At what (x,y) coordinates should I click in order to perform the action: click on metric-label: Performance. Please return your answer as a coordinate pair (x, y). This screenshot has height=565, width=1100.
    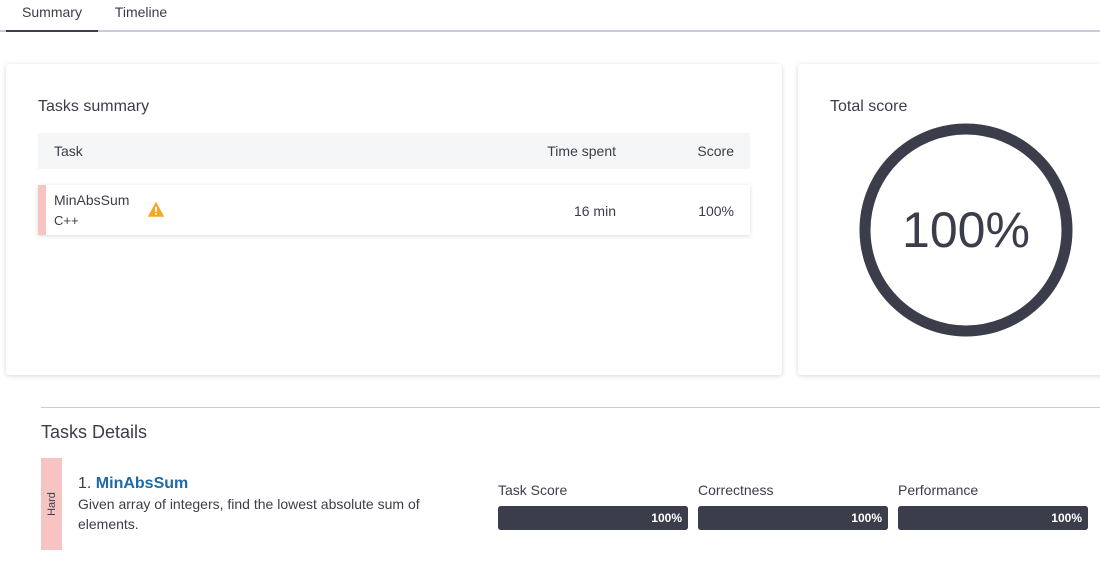
    Looking at the image, I should click on (938, 490).